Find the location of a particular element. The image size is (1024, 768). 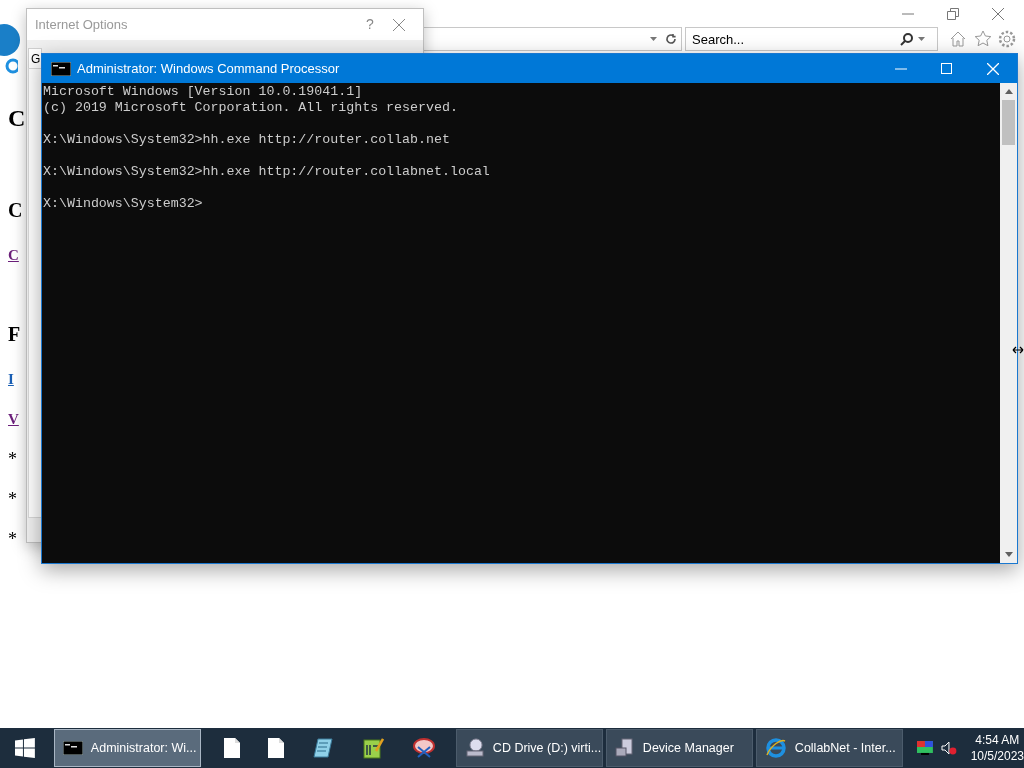

help-button: ? is located at coordinates (370, 24).